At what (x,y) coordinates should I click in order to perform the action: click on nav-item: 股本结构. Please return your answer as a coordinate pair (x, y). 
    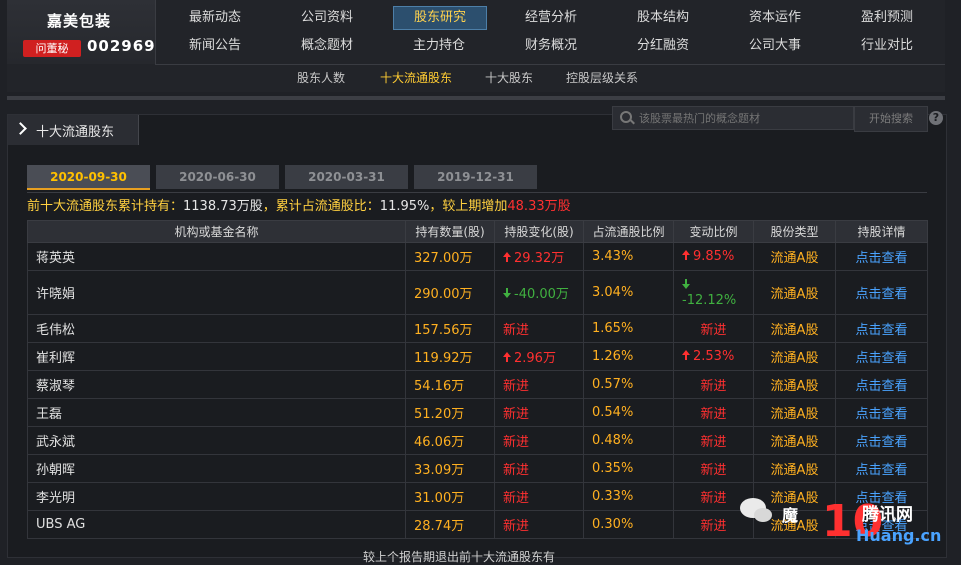
    Looking at the image, I should click on (663, 18).